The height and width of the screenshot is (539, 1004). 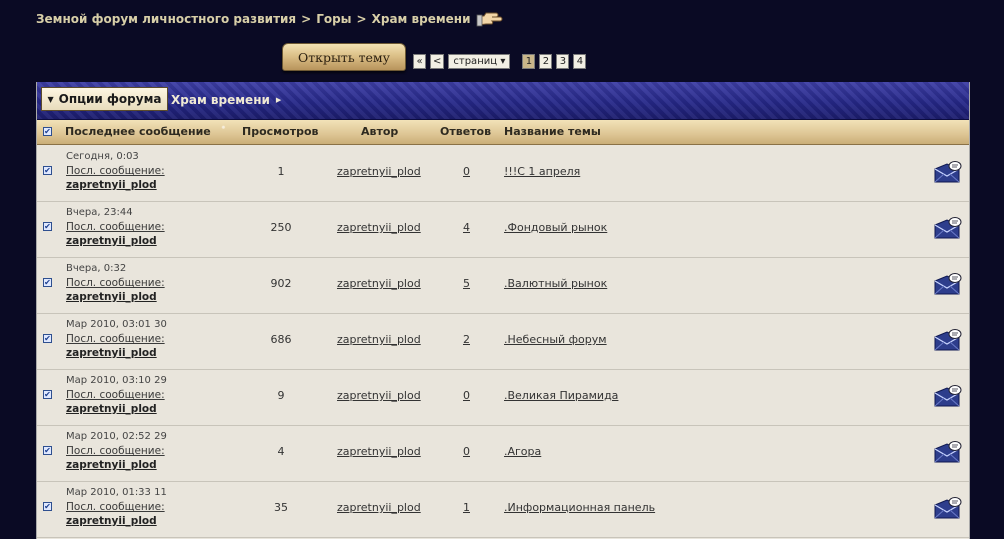 I want to click on breadcrumb-item-current: Храм времени, so click(x=421, y=19).